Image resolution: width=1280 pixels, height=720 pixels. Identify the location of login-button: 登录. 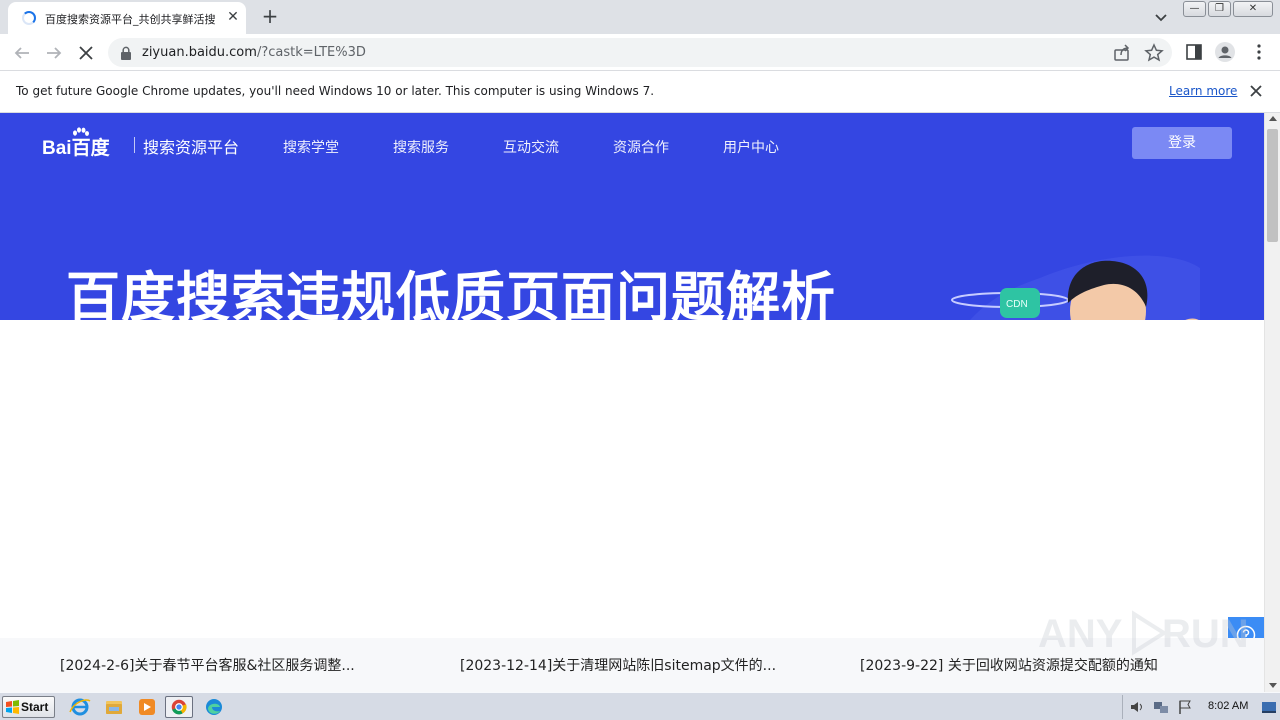
(1182, 143).